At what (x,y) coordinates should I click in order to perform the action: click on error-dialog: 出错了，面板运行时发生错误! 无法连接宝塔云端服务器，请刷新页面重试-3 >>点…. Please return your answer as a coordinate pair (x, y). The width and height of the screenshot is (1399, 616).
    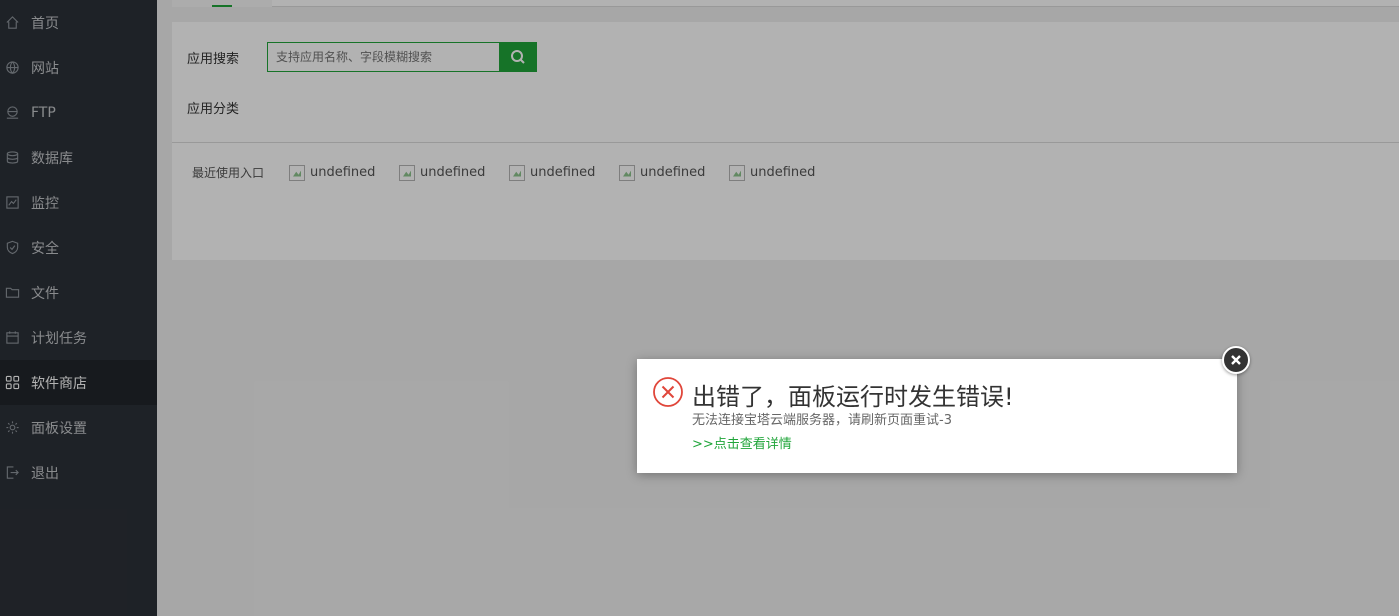
    Looking at the image, I should click on (943, 409).